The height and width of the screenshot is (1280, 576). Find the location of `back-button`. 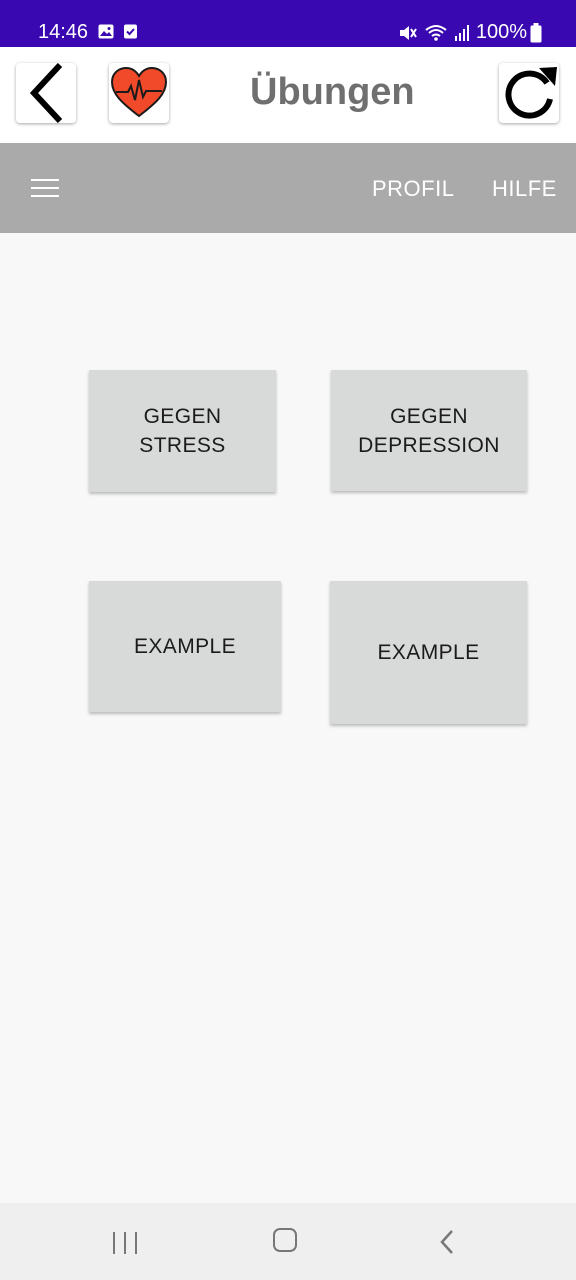

back-button is located at coordinates (46, 93).